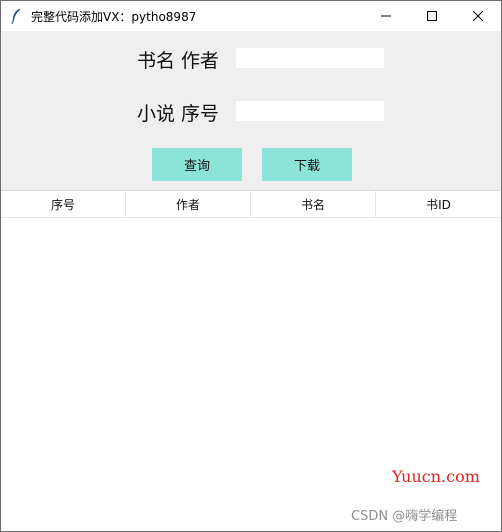 Image resolution: width=502 pixels, height=532 pixels. What do you see at coordinates (436, 476) in the screenshot?
I see `site-watermark: Yuucn.com` at bounding box center [436, 476].